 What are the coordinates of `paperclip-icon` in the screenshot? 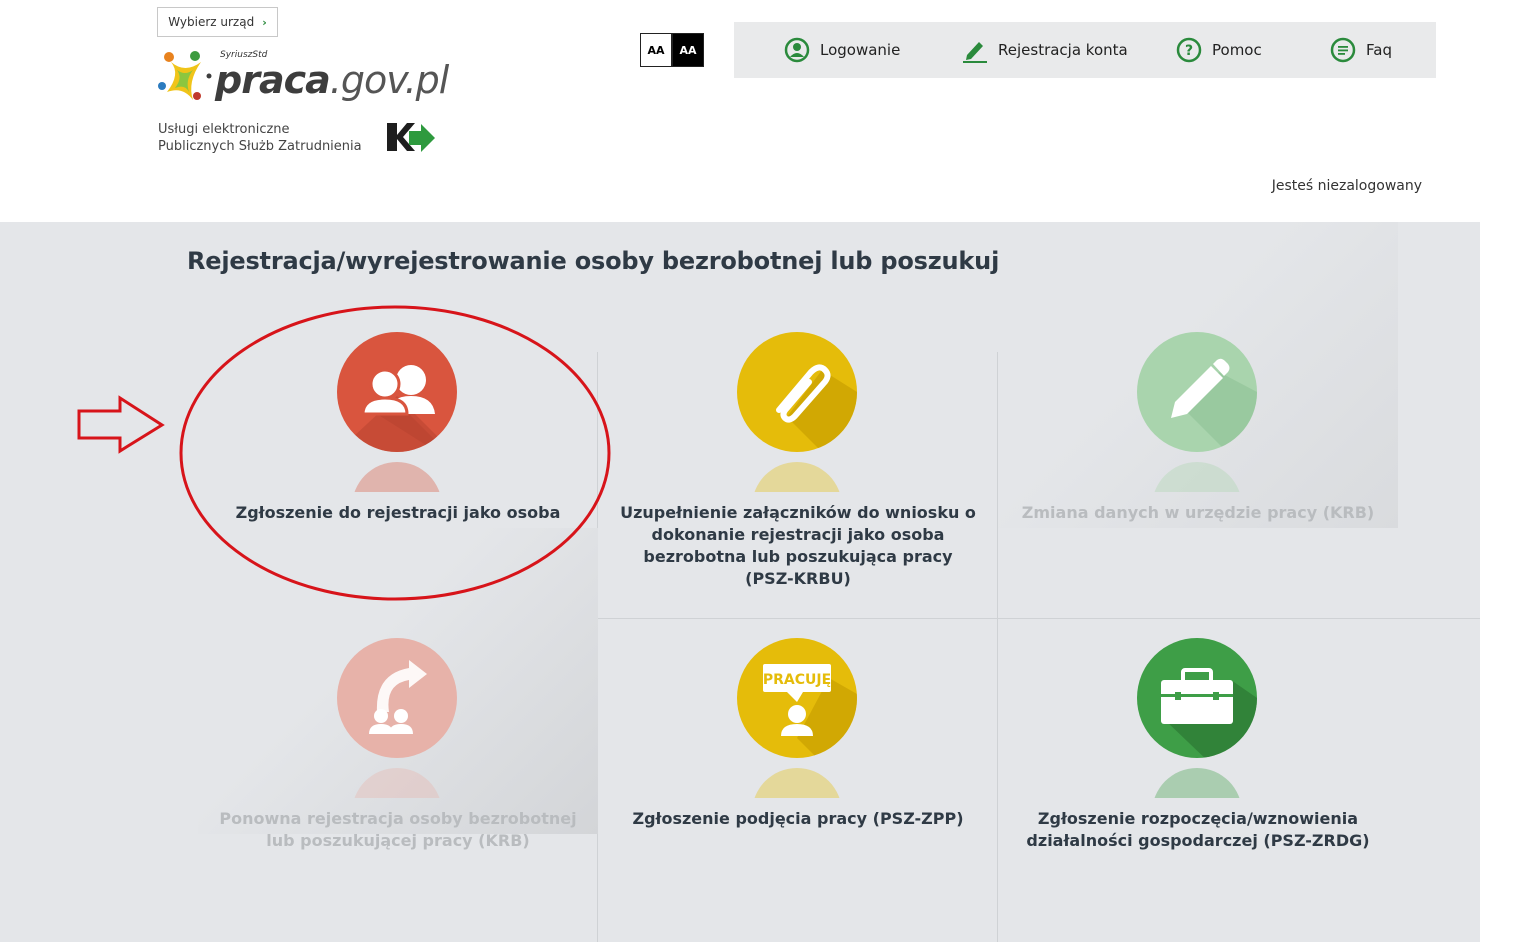 It's located at (797, 392).